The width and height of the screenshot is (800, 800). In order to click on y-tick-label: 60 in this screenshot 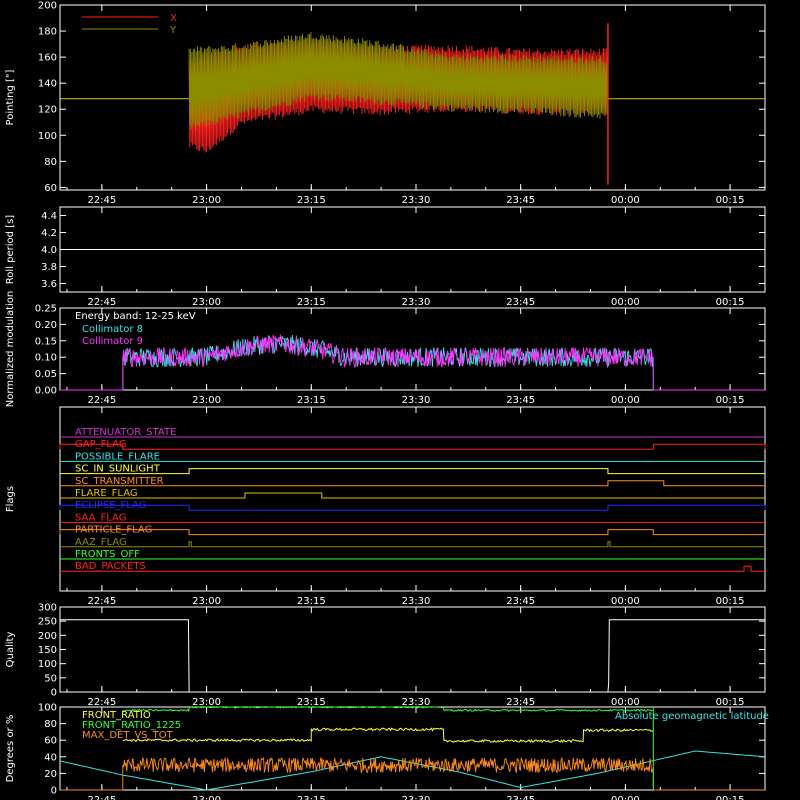, I will do `click(50, 741)`.